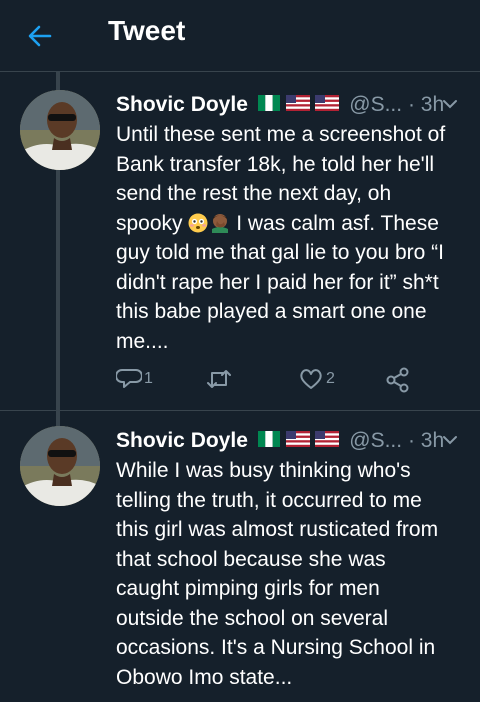  I want to click on like-button: 2, so click(328, 380).